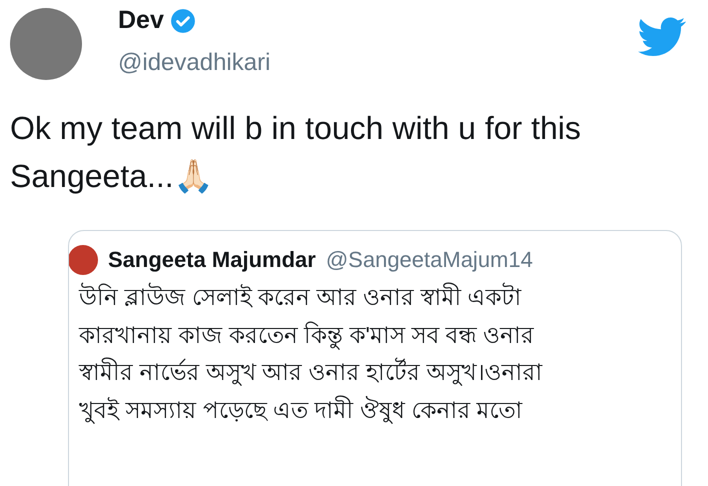  What do you see at coordinates (194, 63) in the screenshot?
I see `author-handle: @idevadhikari` at bounding box center [194, 63].